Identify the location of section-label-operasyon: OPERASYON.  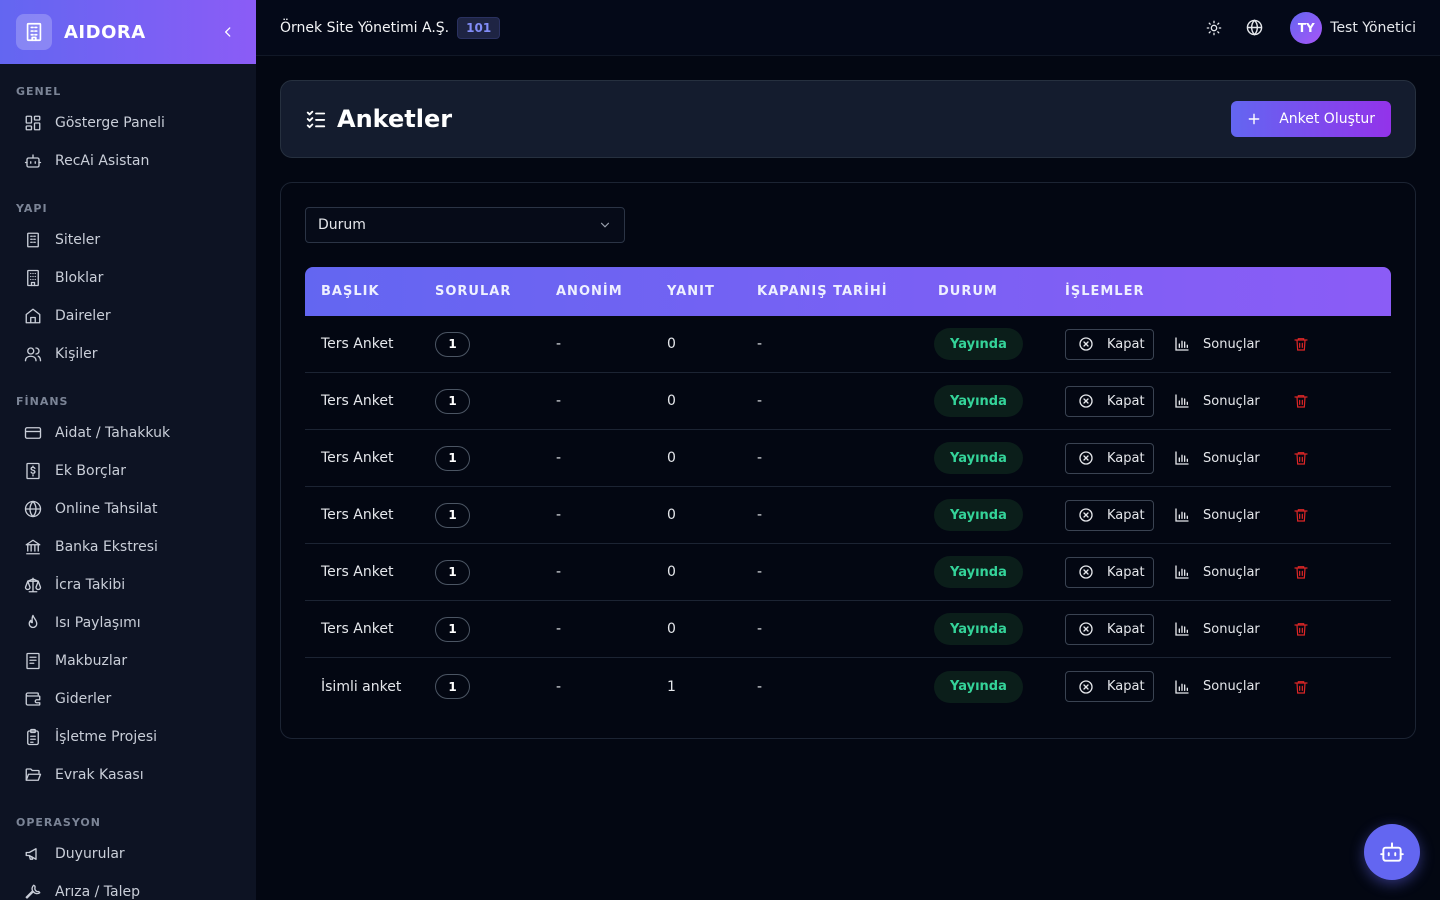
(58, 822).